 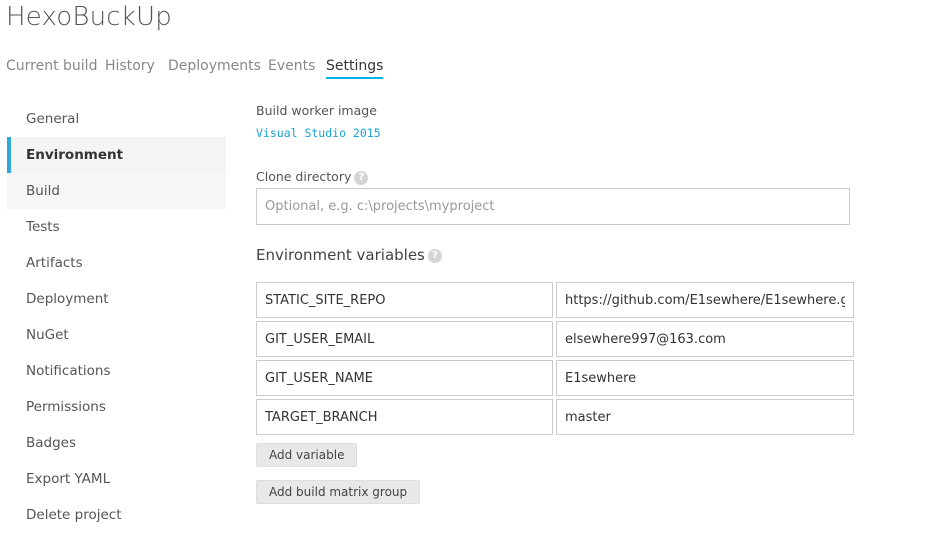 I want to click on sidebar-item-badges: Badges, so click(x=116, y=443).